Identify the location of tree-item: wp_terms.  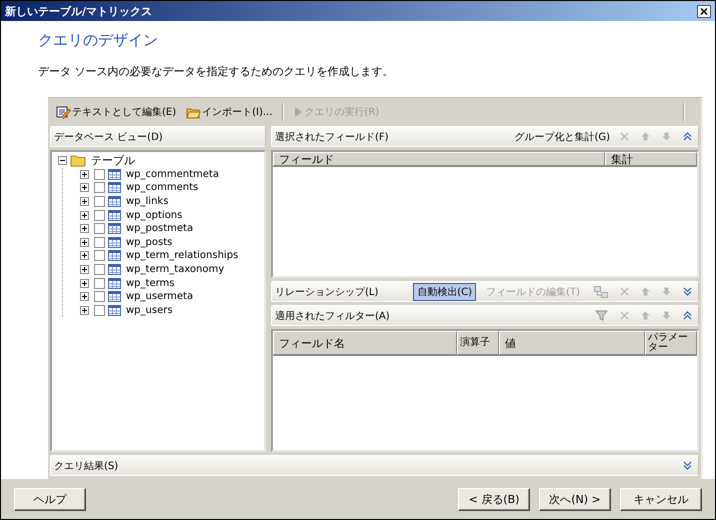
(150, 283).